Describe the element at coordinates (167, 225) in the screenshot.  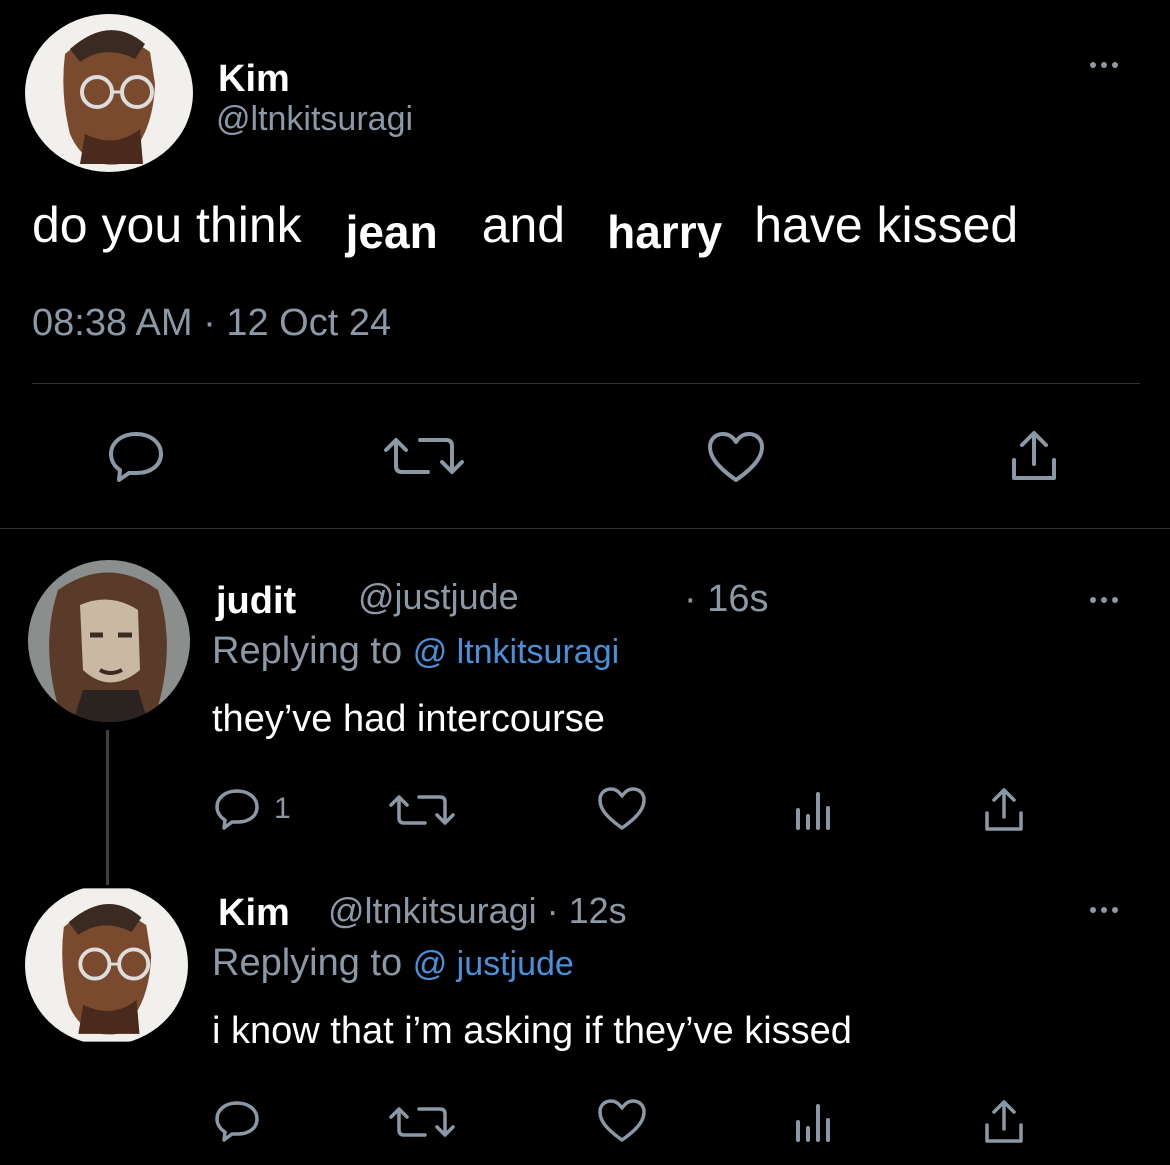
I see `tweet-text-part: do you think` at that location.